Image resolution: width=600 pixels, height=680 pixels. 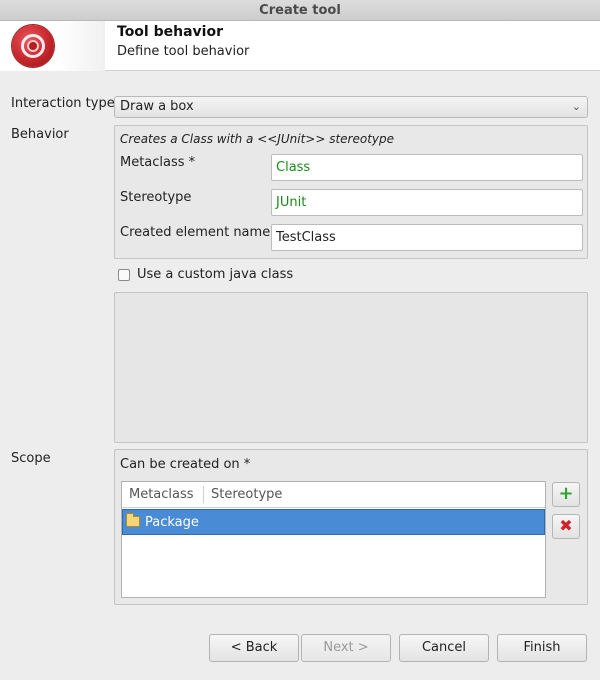 I want to click on cancel-button: Cancel, so click(x=444, y=648).